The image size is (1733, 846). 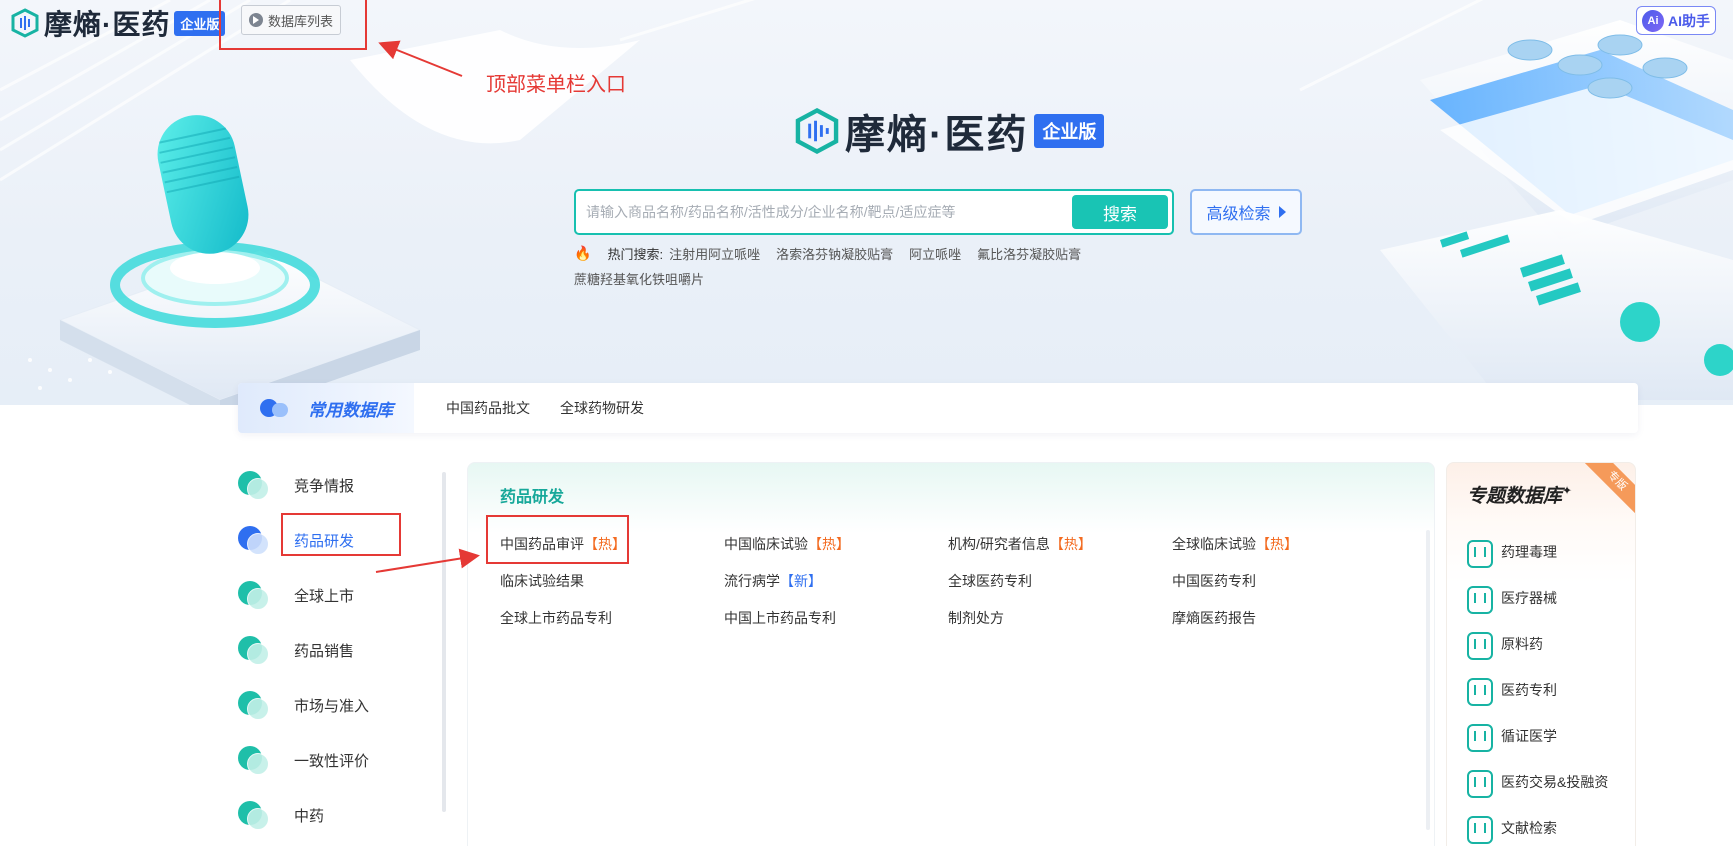 I want to click on database-link: 中国医药专利, so click(x=1284, y=581).